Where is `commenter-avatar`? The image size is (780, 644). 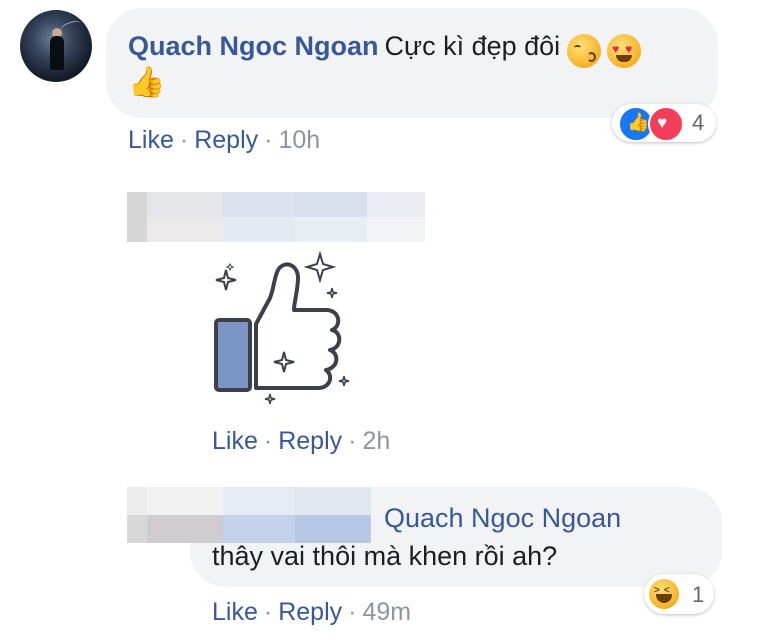
commenter-avatar is located at coordinates (56, 46).